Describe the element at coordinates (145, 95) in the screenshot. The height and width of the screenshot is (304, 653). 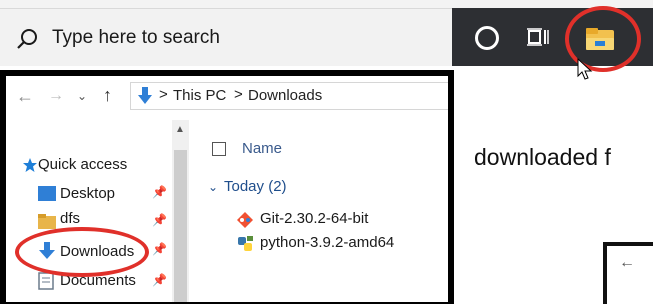
I see `download-arrow-icon` at that location.